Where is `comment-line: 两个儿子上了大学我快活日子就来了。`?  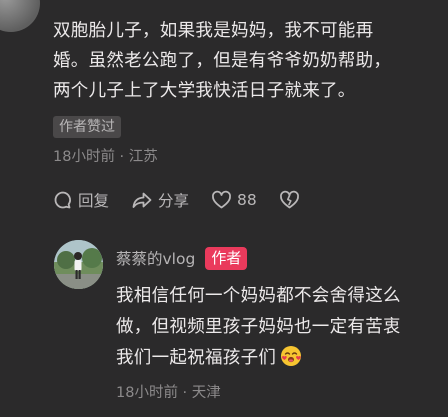
comment-line: 两个儿子上了大学我快活日子就来了。 is located at coordinates (204, 91).